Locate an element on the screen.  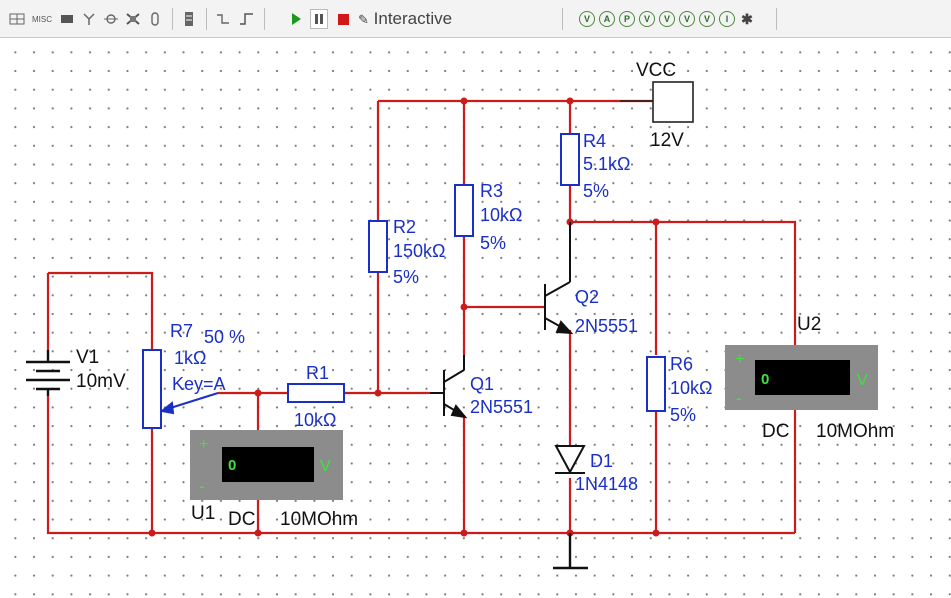
pot-wiper is located at coordinates (189, 403).